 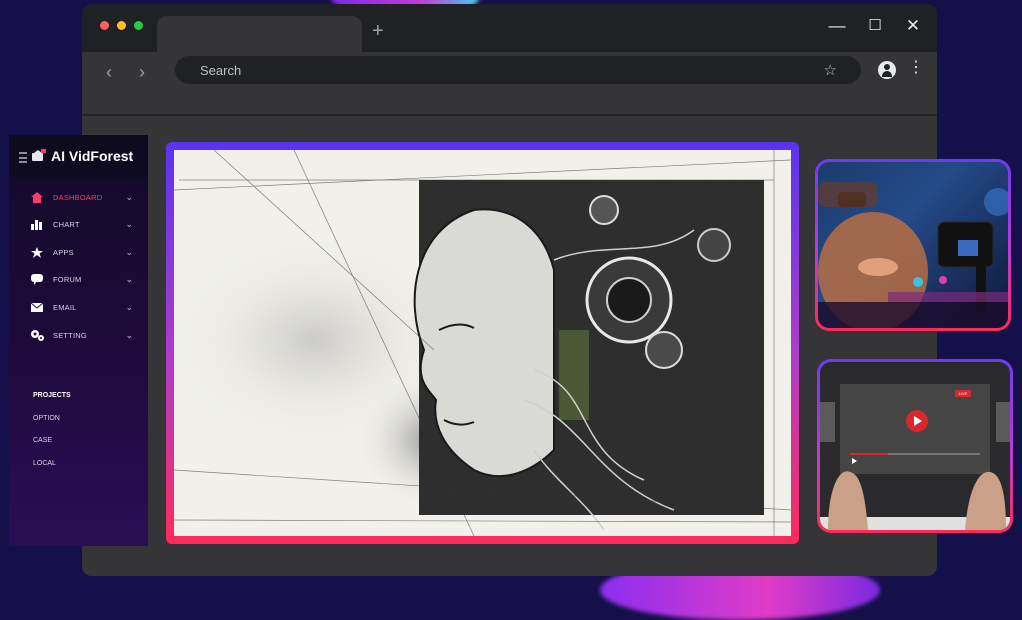 I want to click on vr-gaming-illustration, so click(x=913, y=255).